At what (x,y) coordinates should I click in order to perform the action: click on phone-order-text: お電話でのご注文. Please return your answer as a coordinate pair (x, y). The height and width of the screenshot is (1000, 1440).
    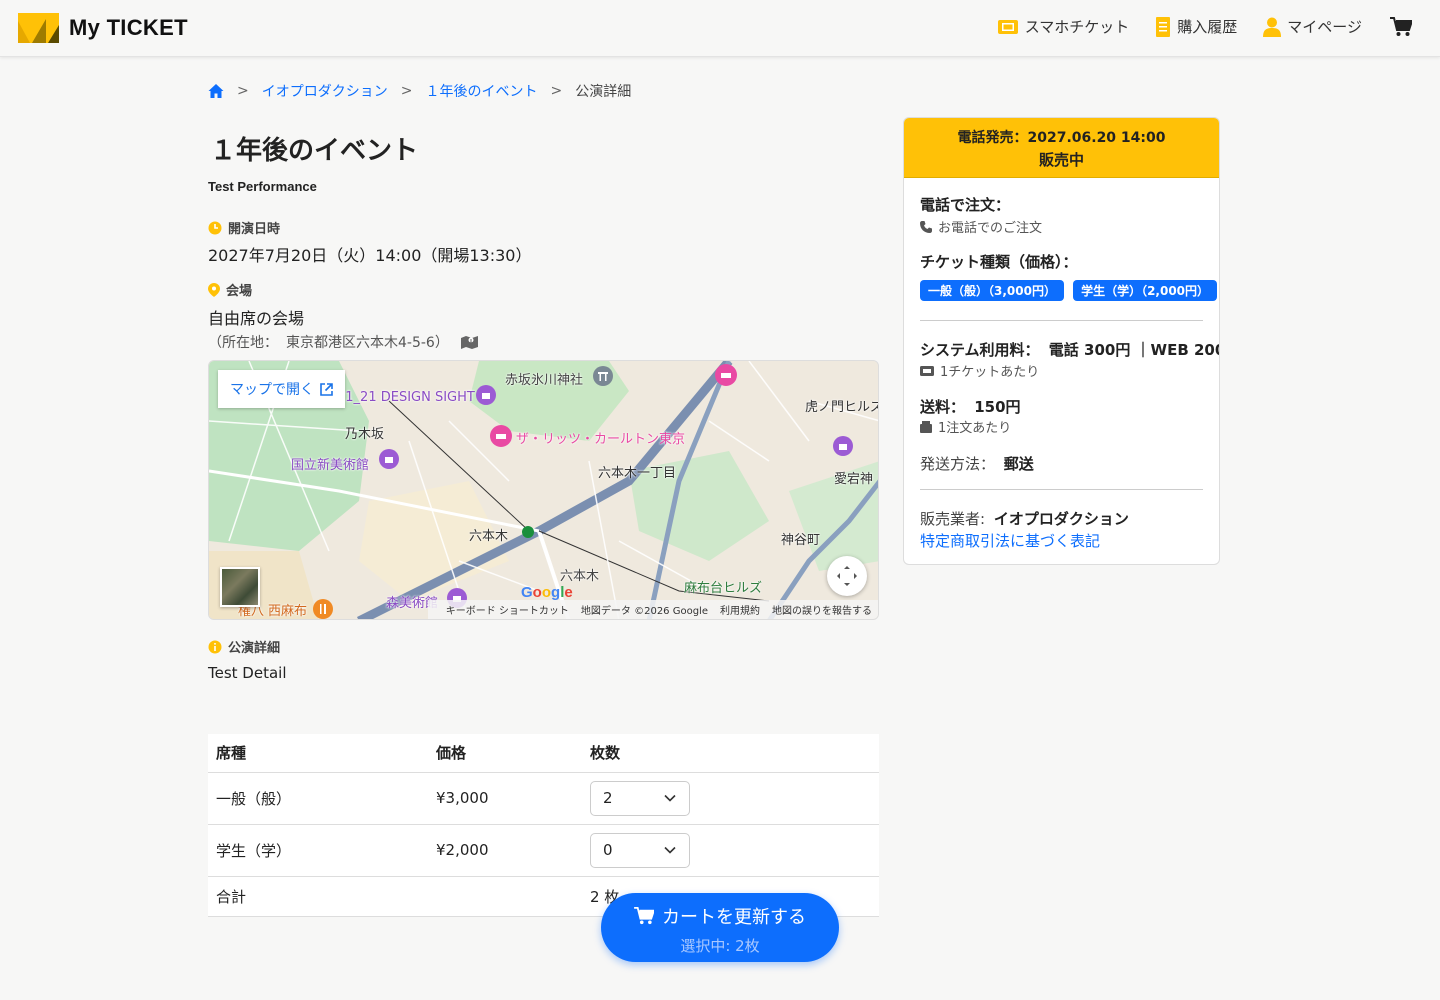
    Looking at the image, I should click on (990, 228).